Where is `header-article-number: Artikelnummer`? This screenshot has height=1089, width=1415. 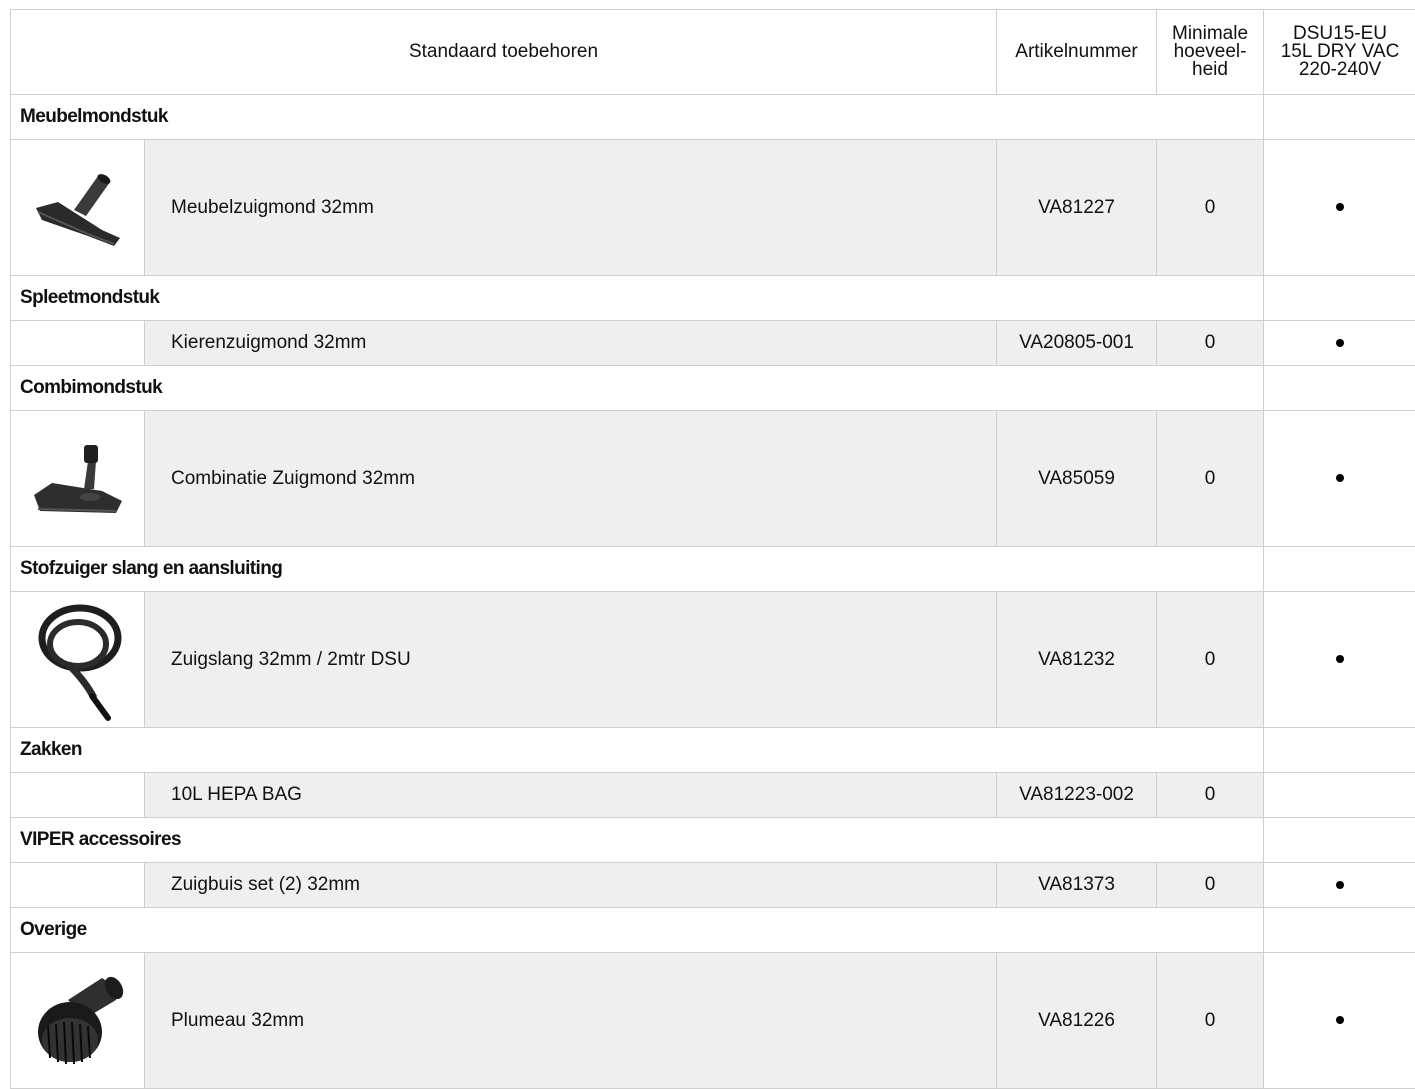
header-article-number: Artikelnummer is located at coordinates (1077, 52).